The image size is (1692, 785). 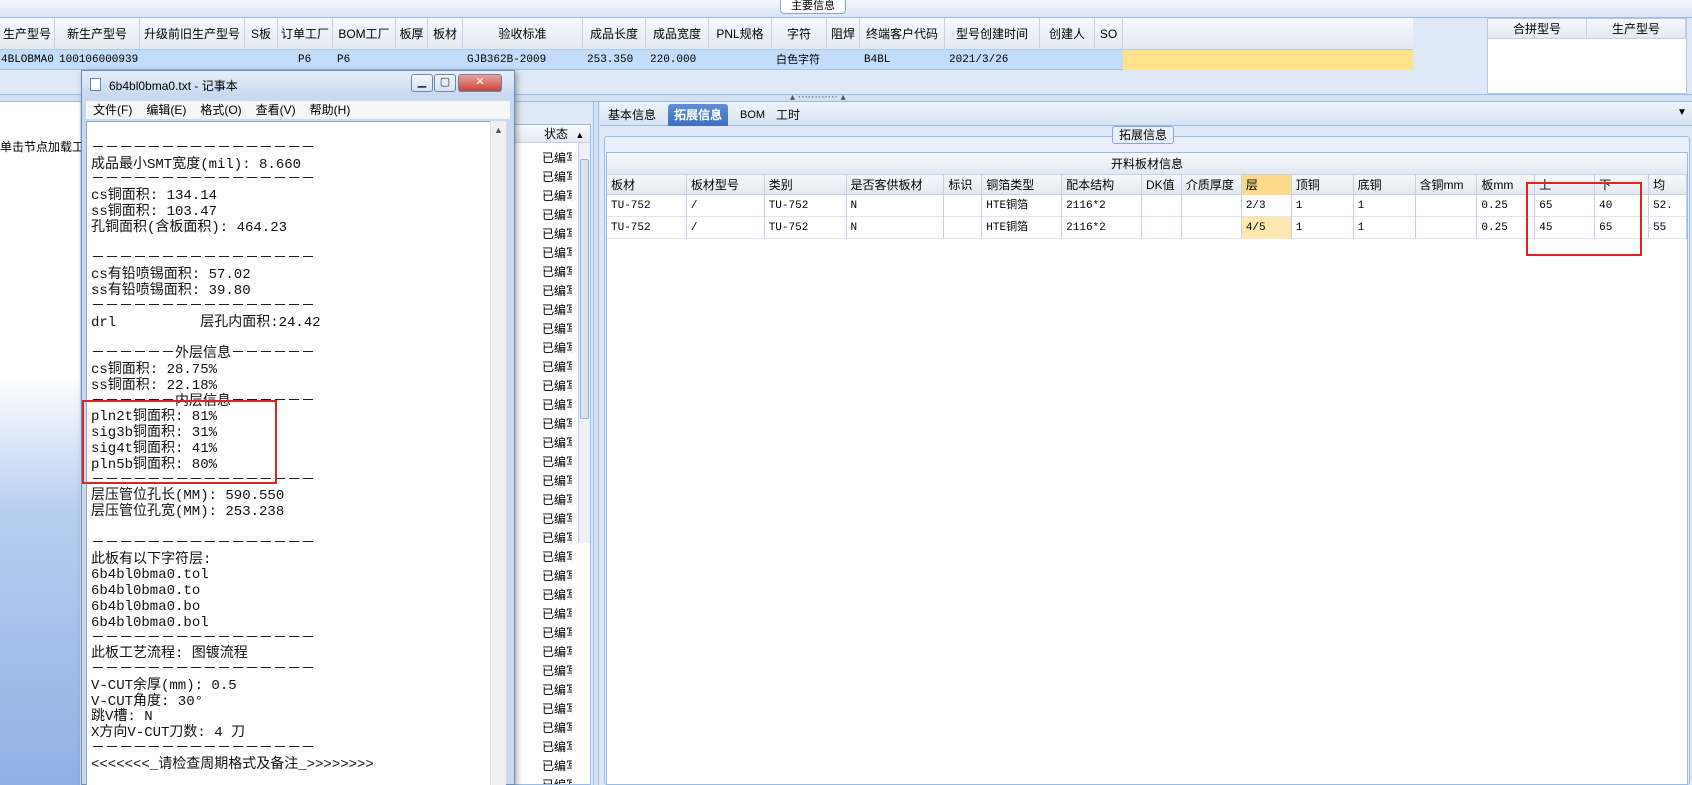 What do you see at coordinates (596, 443) in the screenshot?
I see `vertical-splitter` at bounding box center [596, 443].